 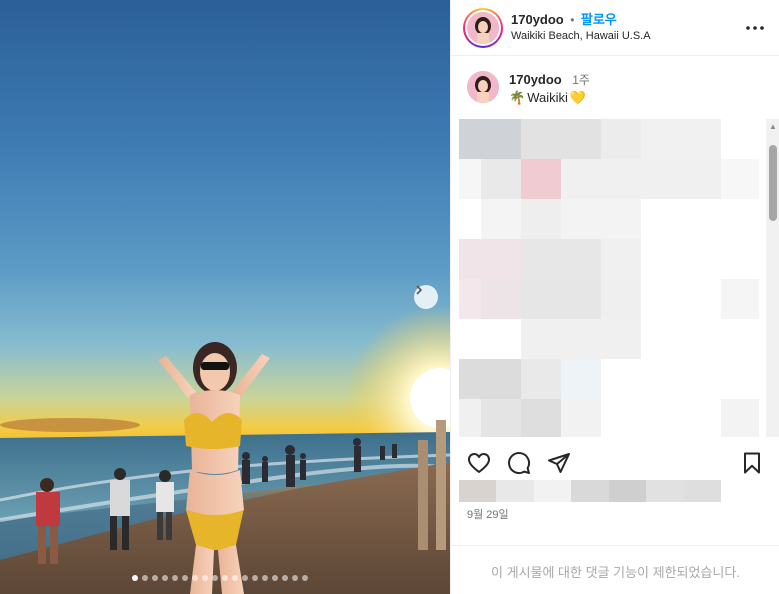 I want to click on share-button, so click(x=559, y=463).